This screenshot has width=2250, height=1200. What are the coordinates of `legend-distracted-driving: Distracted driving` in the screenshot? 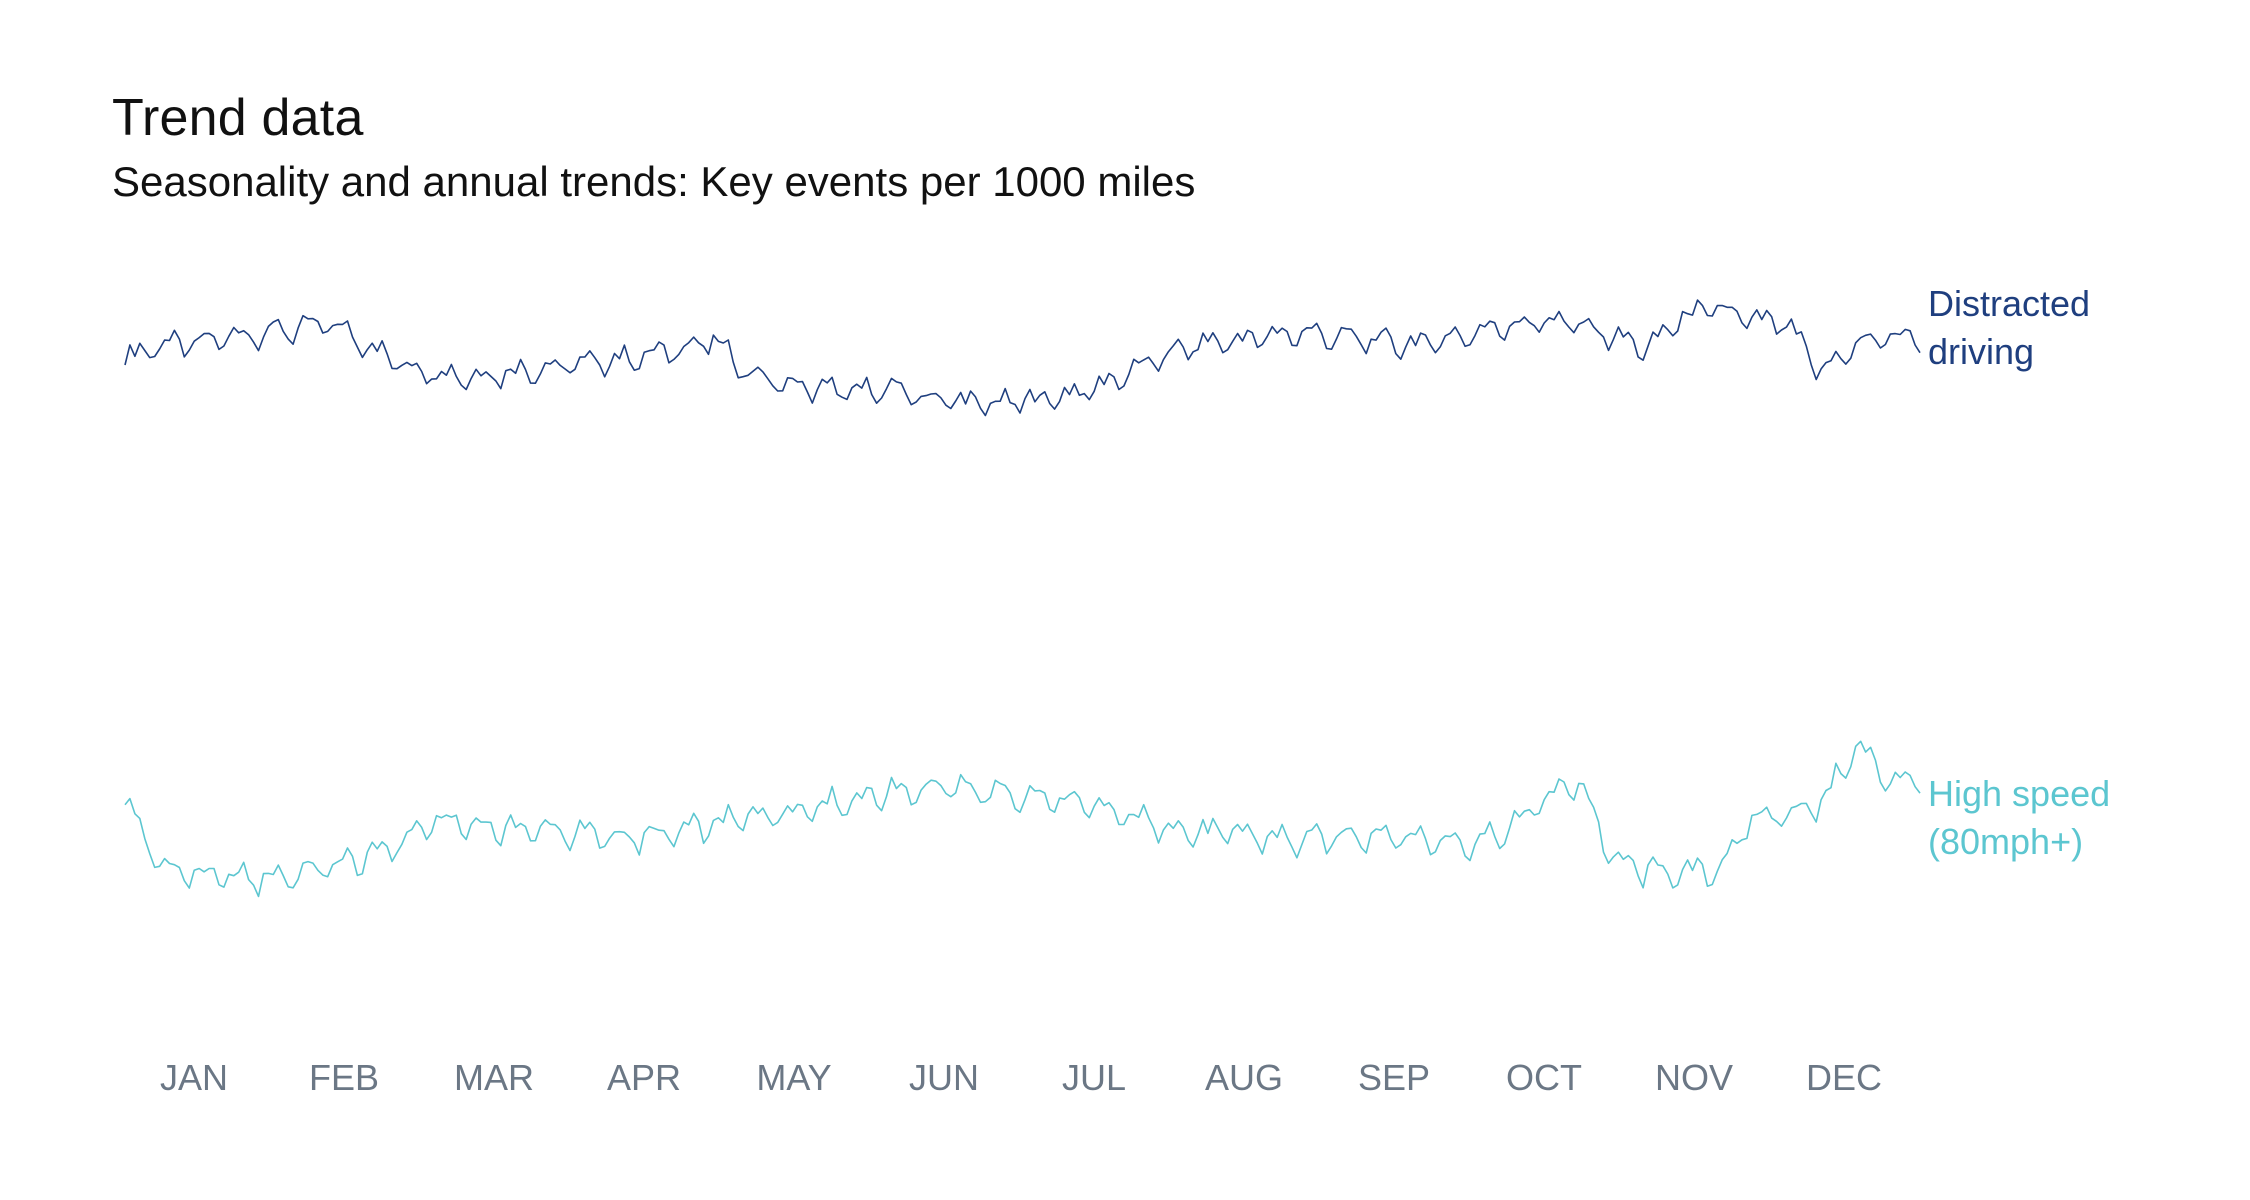 It's located at (2009, 328).